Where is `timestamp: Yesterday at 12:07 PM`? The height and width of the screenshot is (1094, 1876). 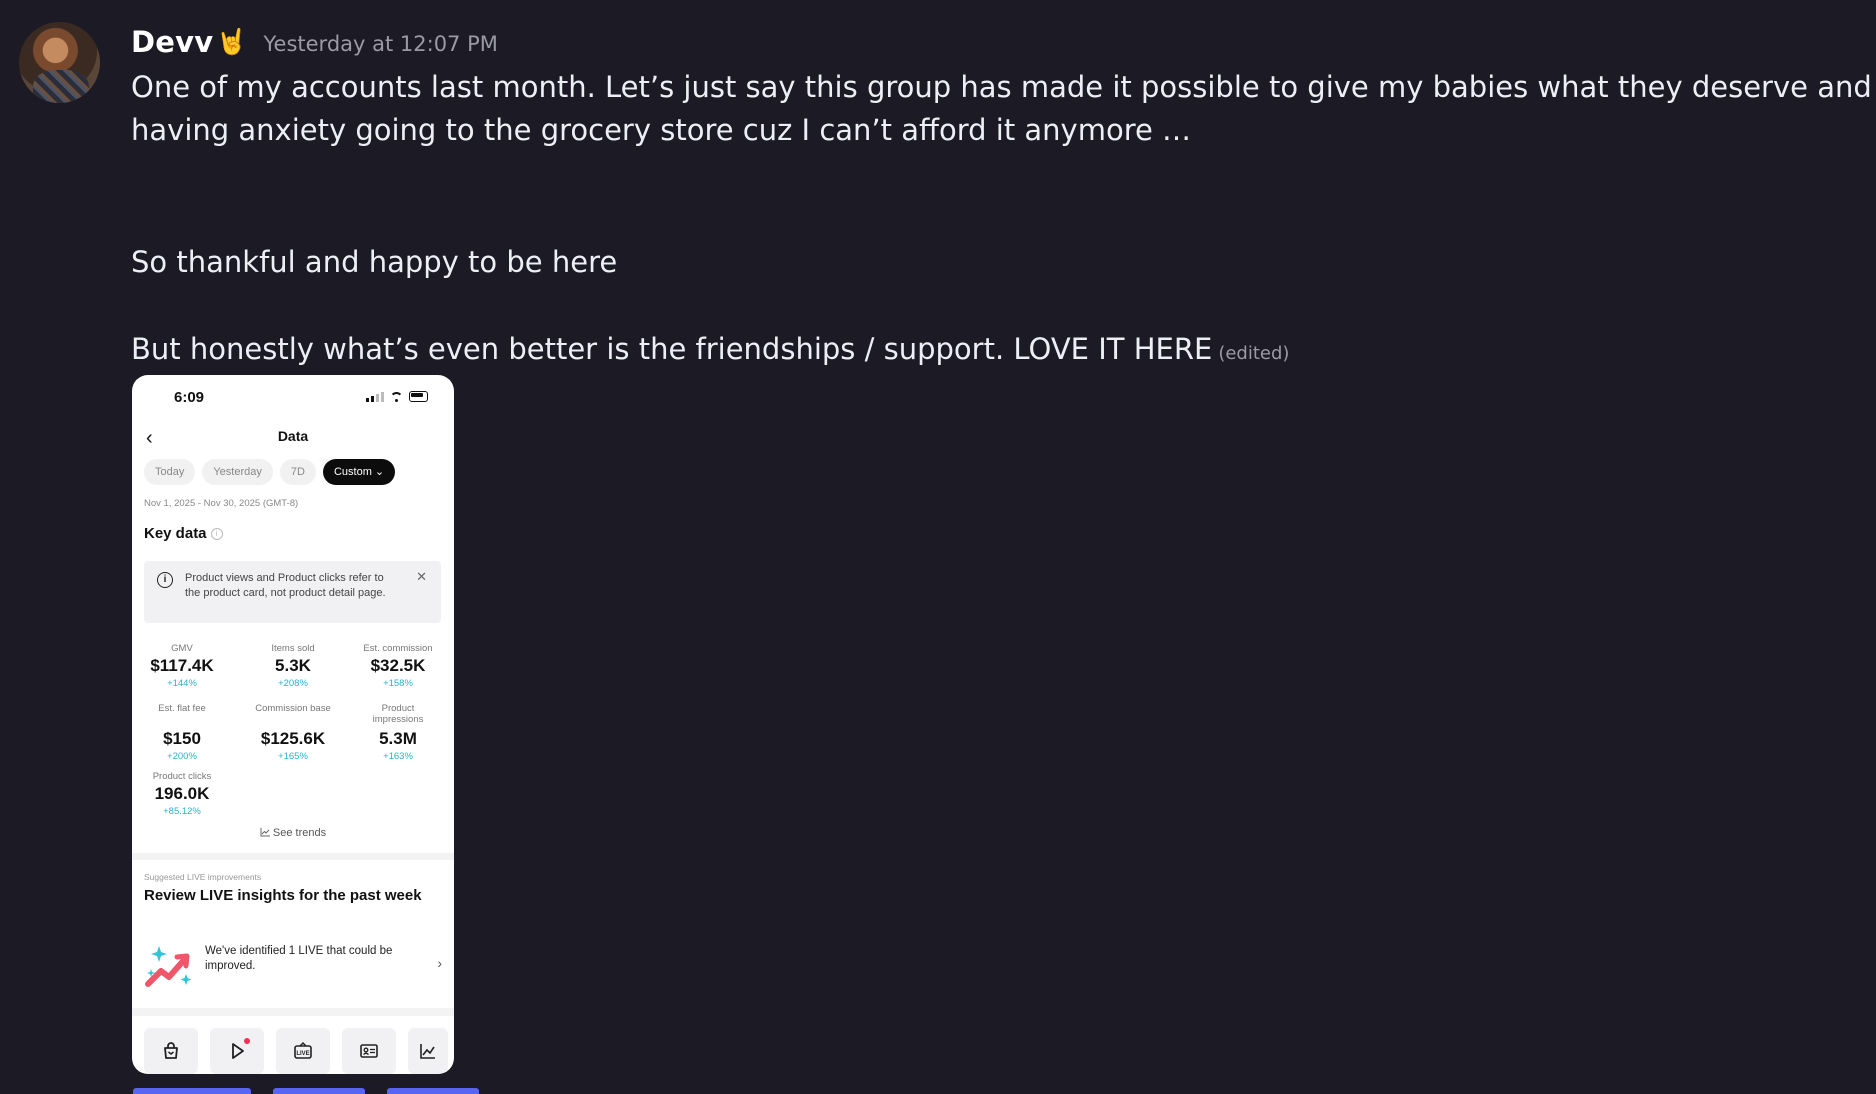
timestamp: Yesterday at 12:07 PM is located at coordinates (381, 44).